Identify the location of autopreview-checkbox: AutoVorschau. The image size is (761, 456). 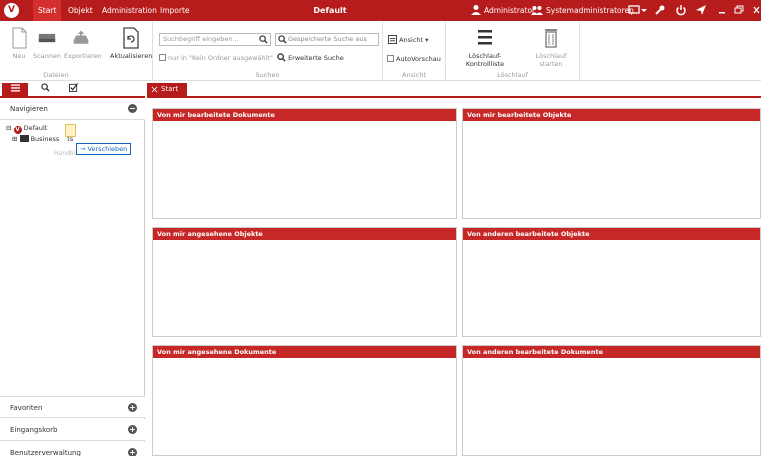
(414, 59).